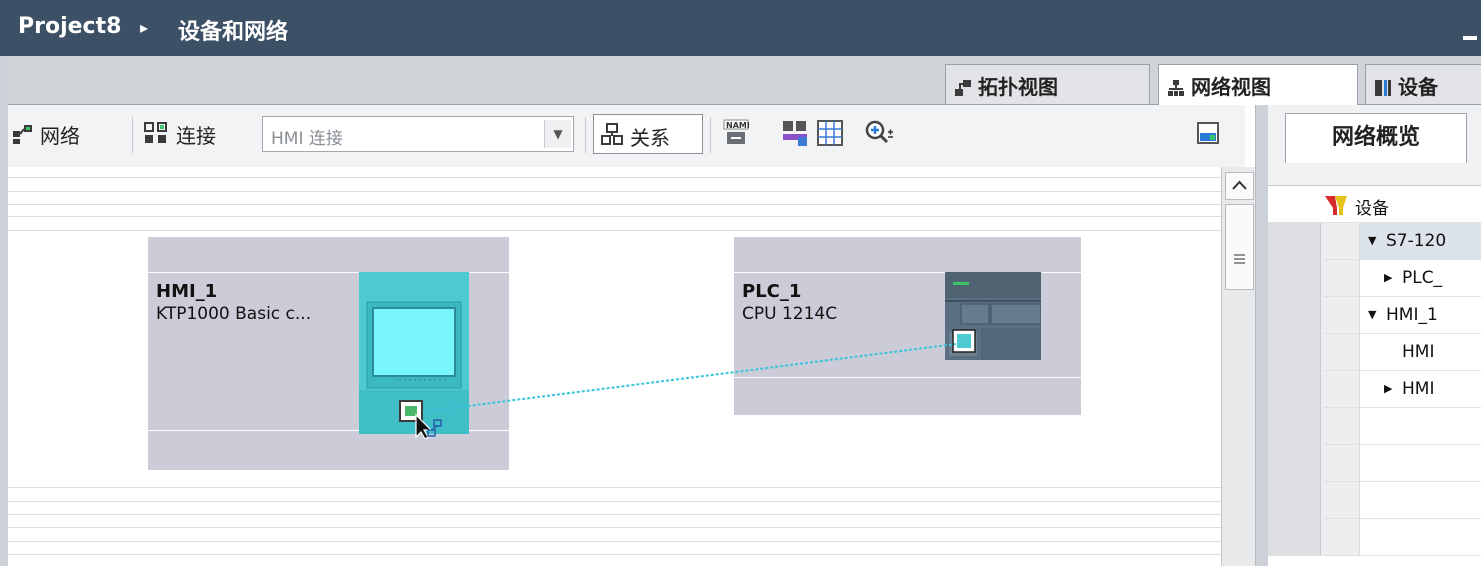  Describe the element at coordinates (1418, 87) in the screenshot. I see `tab-label: 设备` at that location.